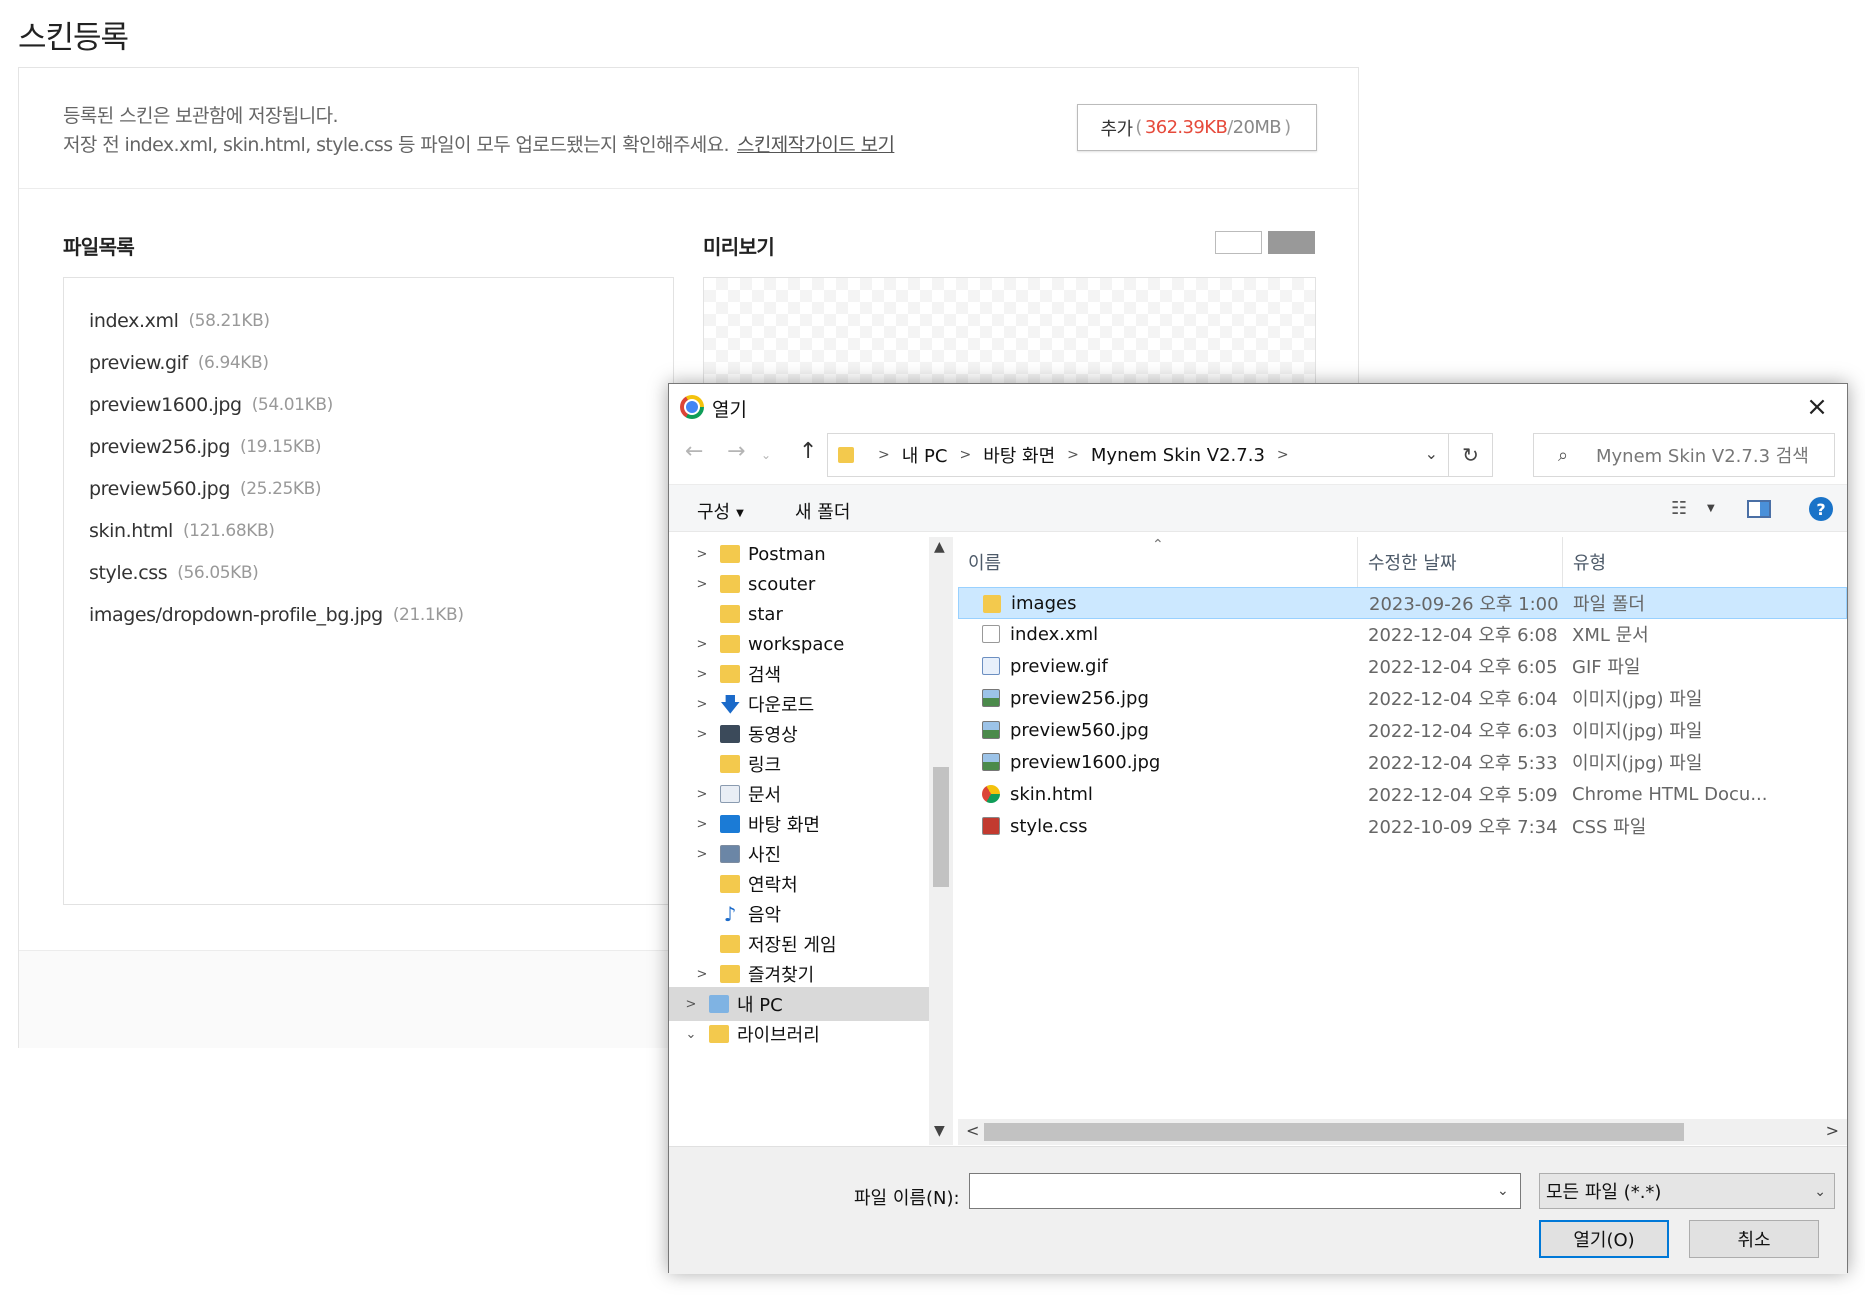 The image size is (1865, 1298). I want to click on desktop-icon, so click(730, 824).